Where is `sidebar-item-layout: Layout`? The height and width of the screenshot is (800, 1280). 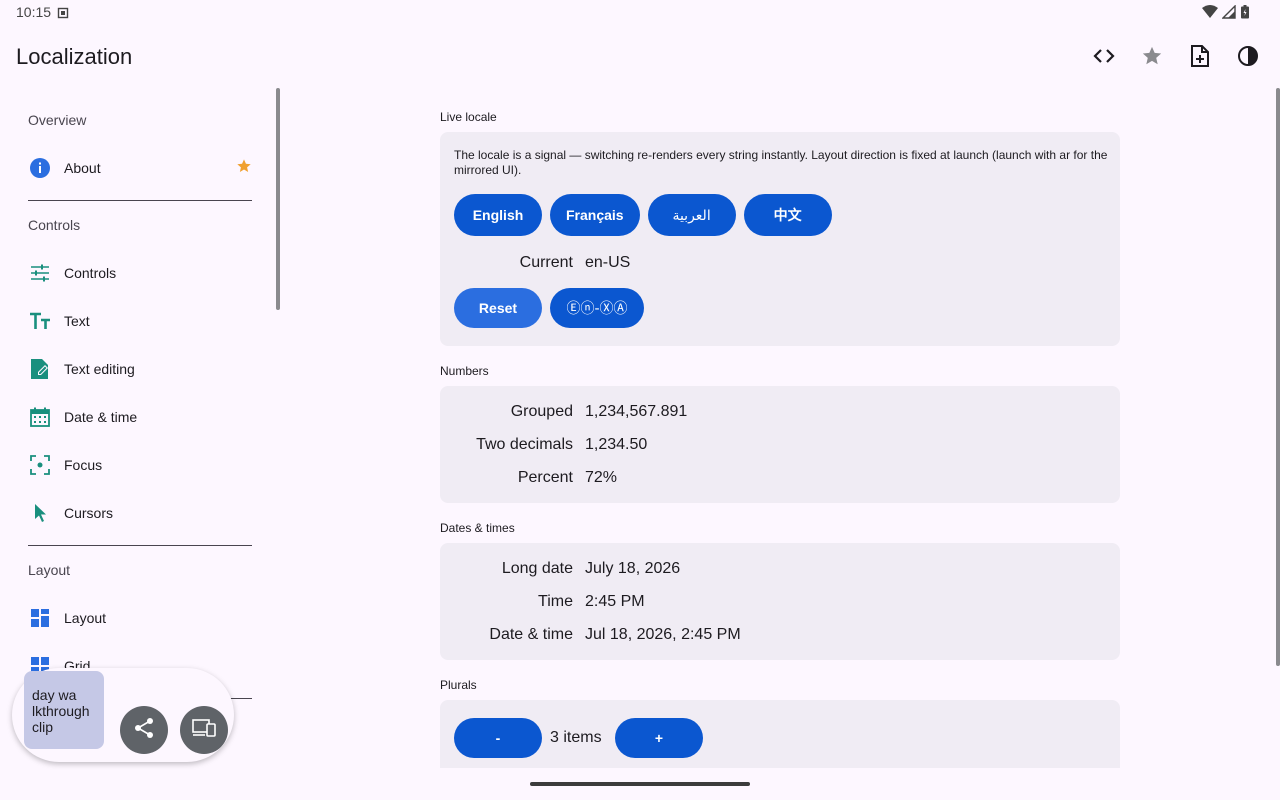
sidebar-item-layout: Layout is located at coordinates (140, 618).